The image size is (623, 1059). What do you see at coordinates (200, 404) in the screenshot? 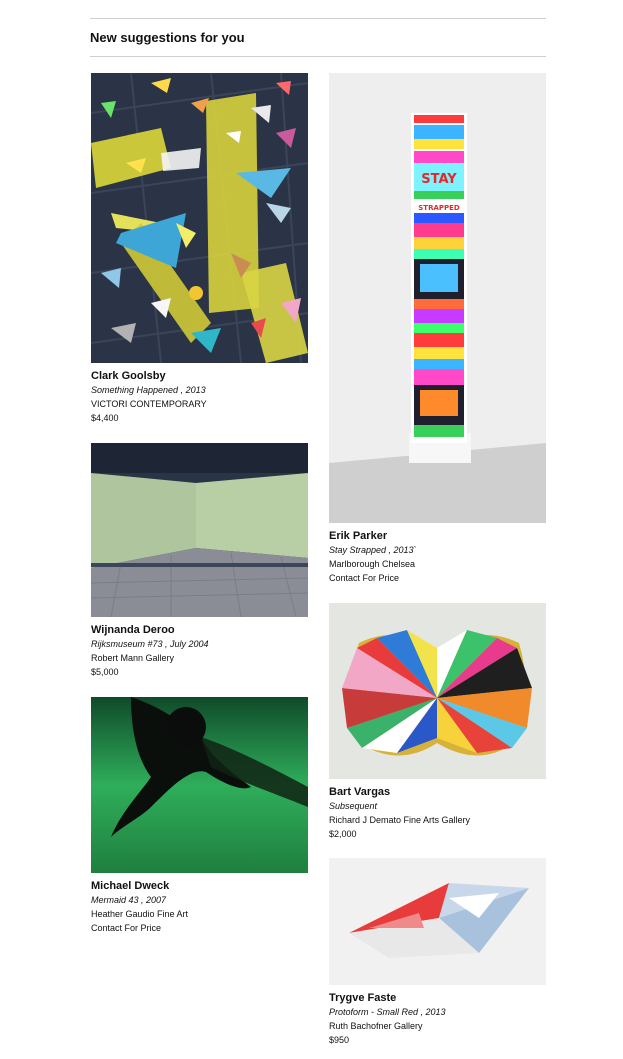
I see `gallery-name: VICTORI CONTEMPORARY` at bounding box center [200, 404].